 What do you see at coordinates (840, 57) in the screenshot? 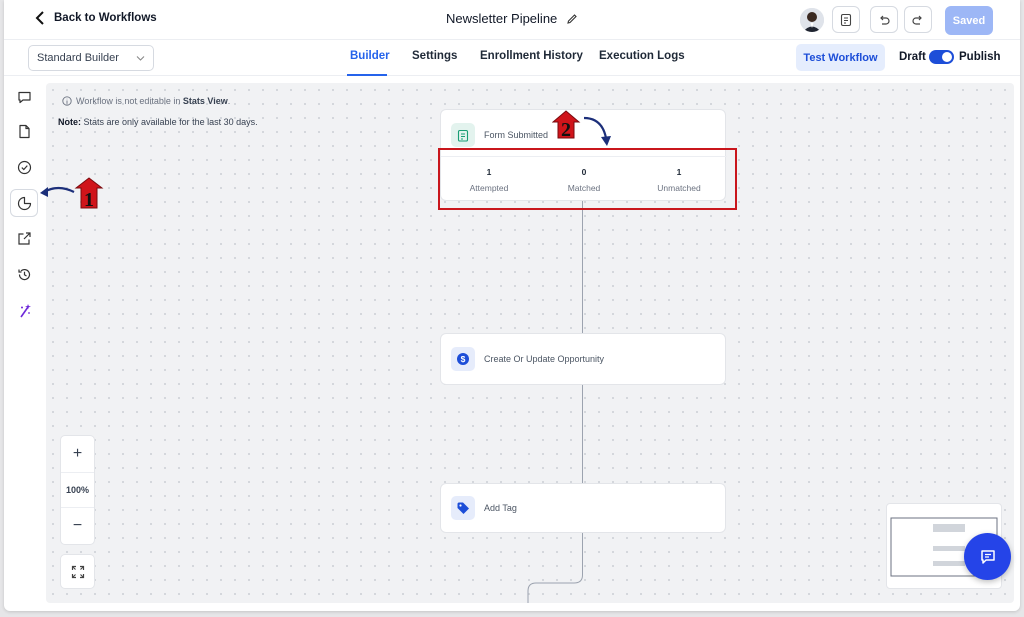
I see `test-workflow-button: Test Workflow` at bounding box center [840, 57].